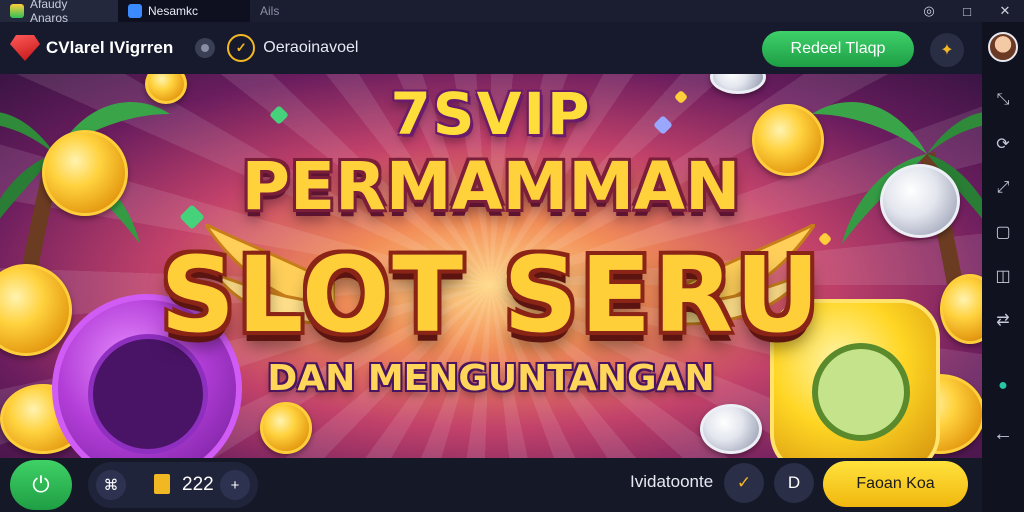 This screenshot has height=512, width=1024. What do you see at coordinates (173, 11) in the screenshot?
I see `window-tab-label: Nesamkc` at bounding box center [173, 11].